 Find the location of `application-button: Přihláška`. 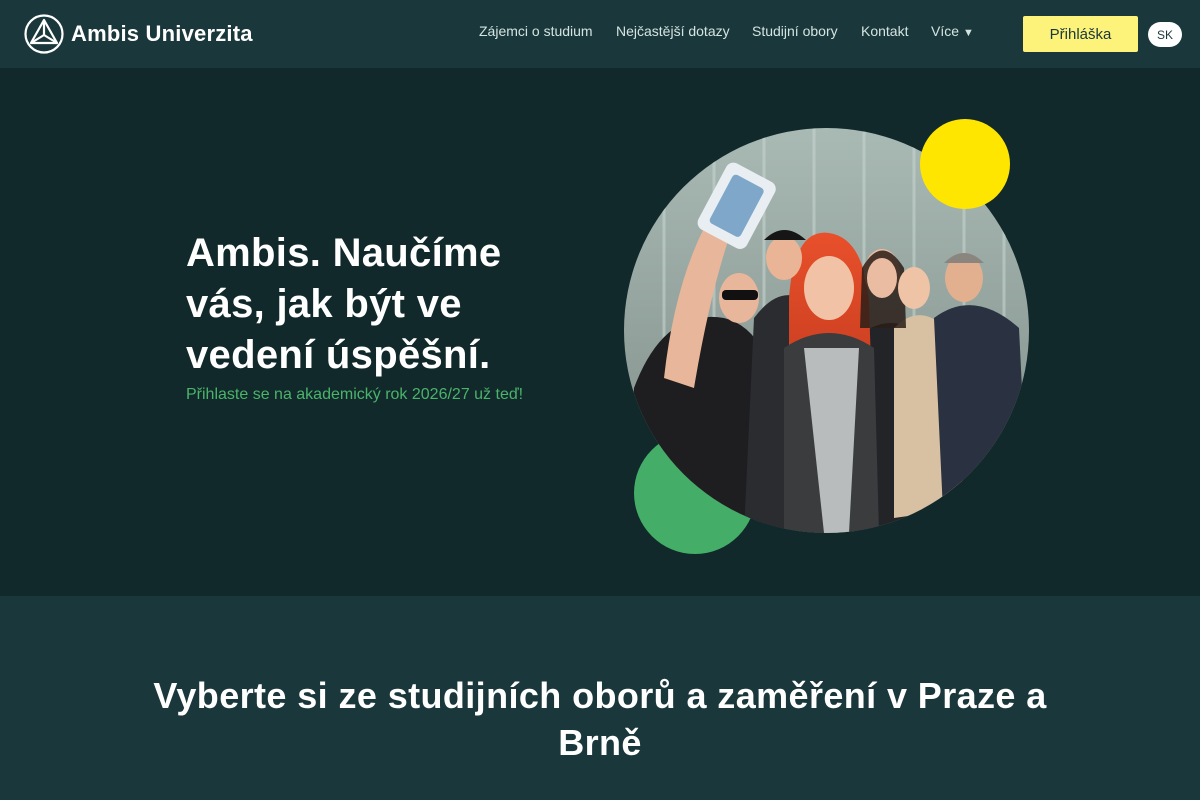

application-button: Přihláška is located at coordinates (1080, 34).